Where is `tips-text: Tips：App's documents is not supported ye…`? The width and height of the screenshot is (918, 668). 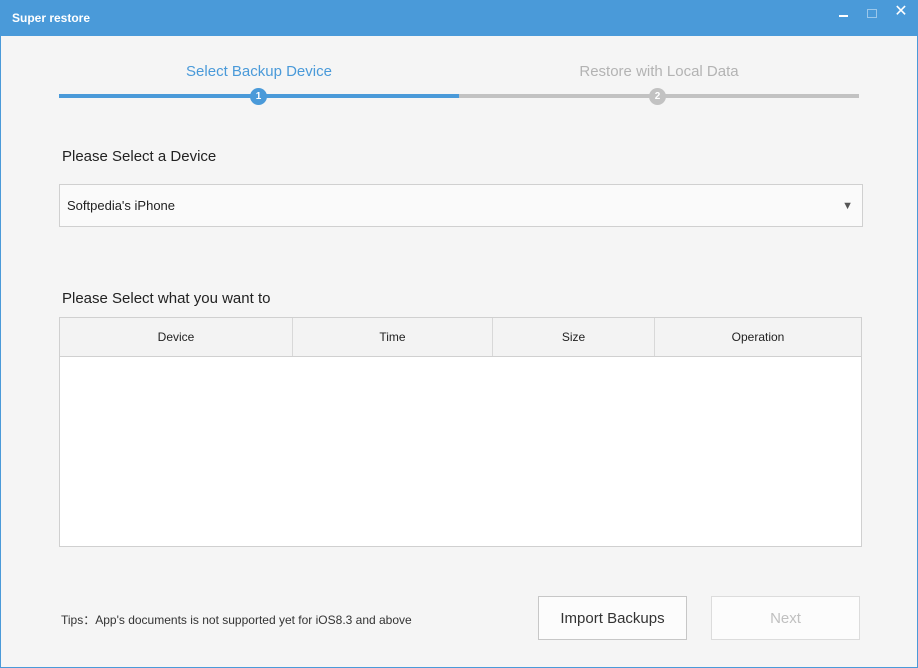
tips-text: Tips：App's documents is not supported ye… is located at coordinates (236, 620).